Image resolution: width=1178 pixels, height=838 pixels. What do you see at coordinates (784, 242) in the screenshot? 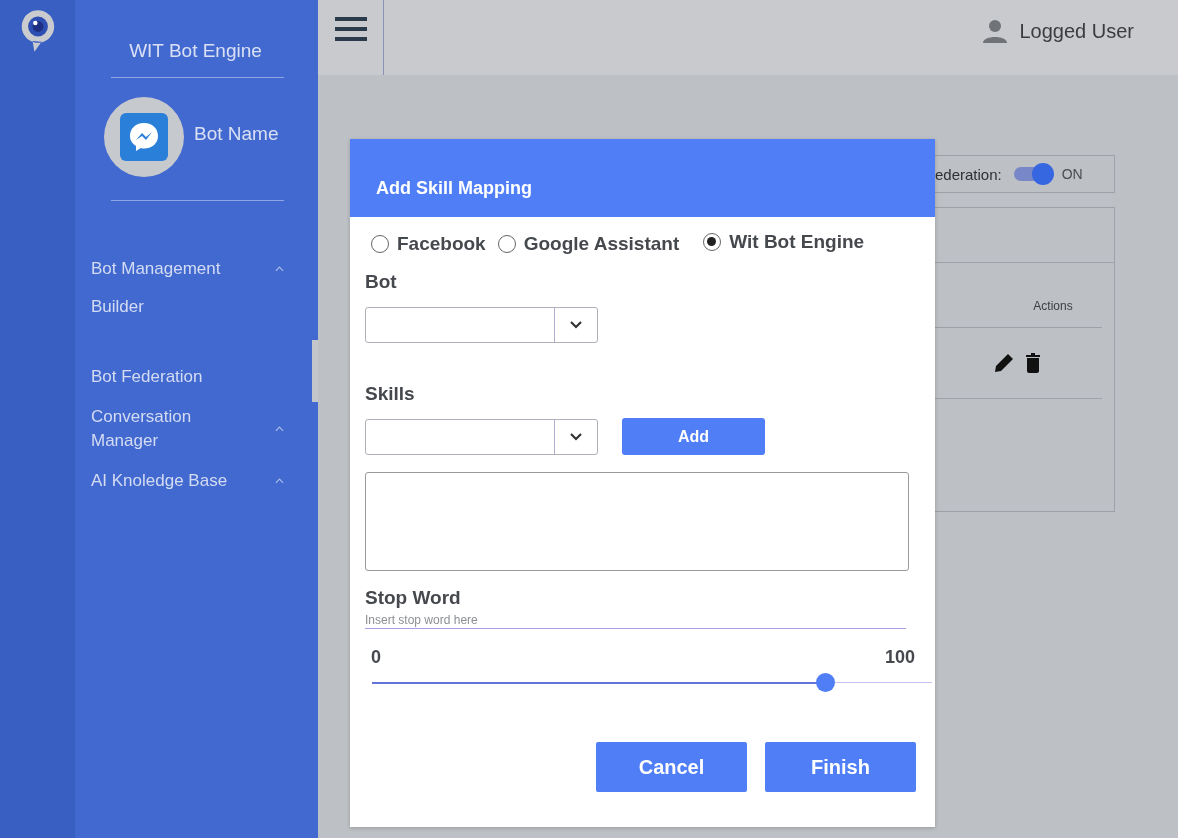
I see `platform-radio: Wit Bot Engine` at bounding box center [784, 242].